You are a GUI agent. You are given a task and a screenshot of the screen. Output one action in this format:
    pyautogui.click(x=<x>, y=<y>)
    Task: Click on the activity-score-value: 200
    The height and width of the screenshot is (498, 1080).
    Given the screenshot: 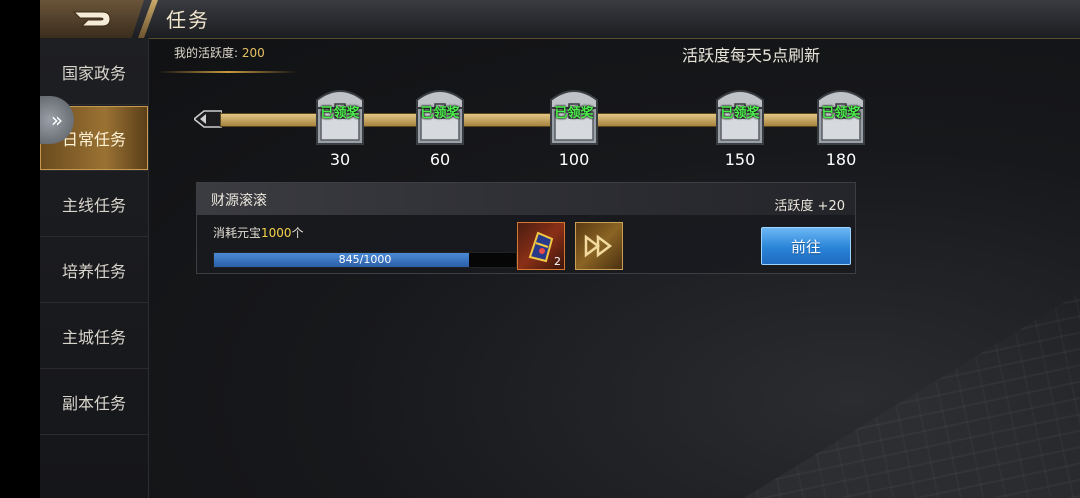 What is the action you would take?
    pyautogui.click(x=253, y=53)
    